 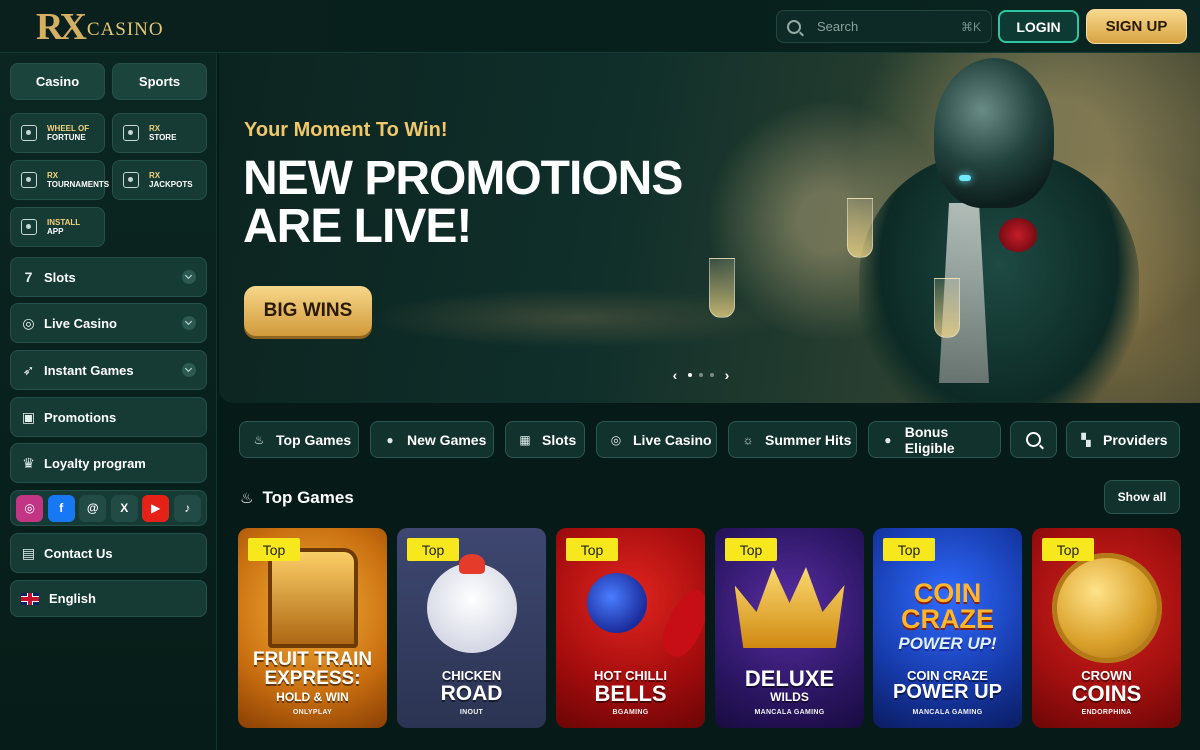 I want to click on sidebar-item-label: Instant Games, so click(x=89, y=370).